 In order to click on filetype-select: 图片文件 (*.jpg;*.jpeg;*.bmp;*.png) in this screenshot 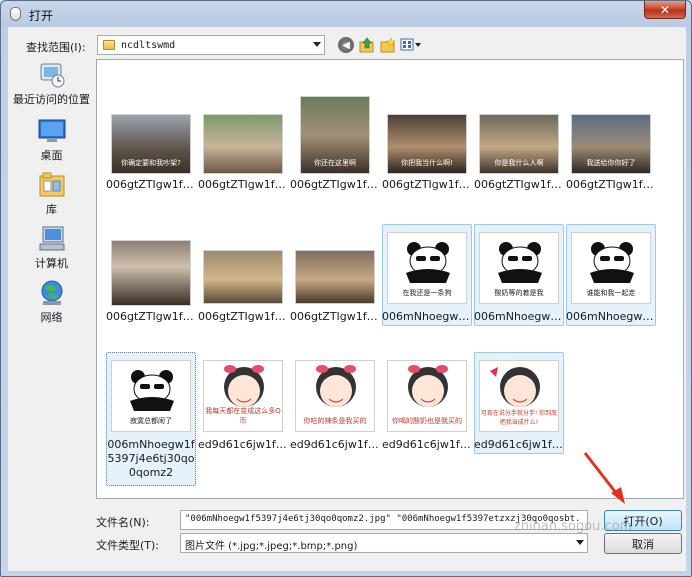, I will do `click(384, 543)`.